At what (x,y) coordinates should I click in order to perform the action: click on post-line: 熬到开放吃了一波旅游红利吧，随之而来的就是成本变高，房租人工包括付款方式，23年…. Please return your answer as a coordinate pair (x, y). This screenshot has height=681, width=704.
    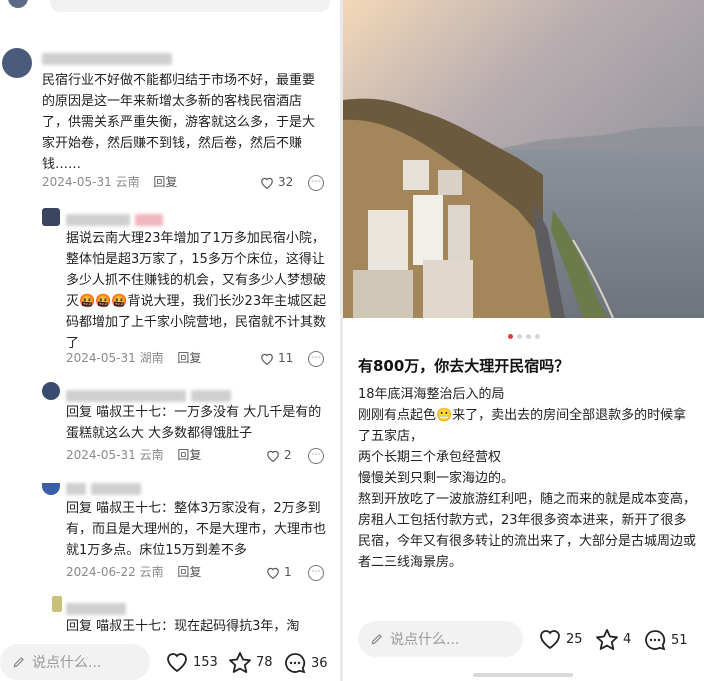
    Looking at the image, I should click on (527, 531).